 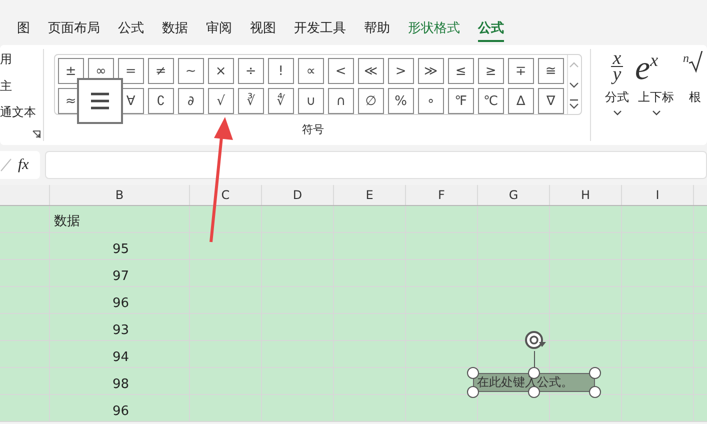 I want to click on symbol-button: ÷, so click(x=251, y=71).